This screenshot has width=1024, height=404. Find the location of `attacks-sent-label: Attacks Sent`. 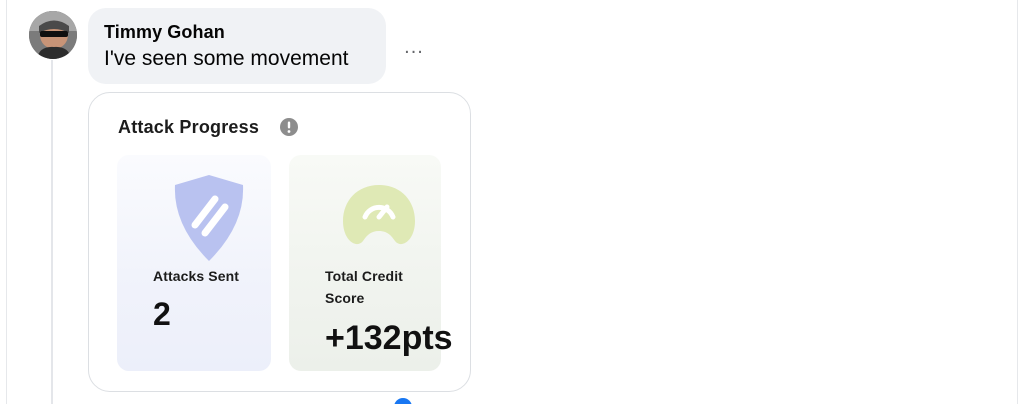

attacks-sent-label: Attacks Sent is located at coordinates (196, 276).